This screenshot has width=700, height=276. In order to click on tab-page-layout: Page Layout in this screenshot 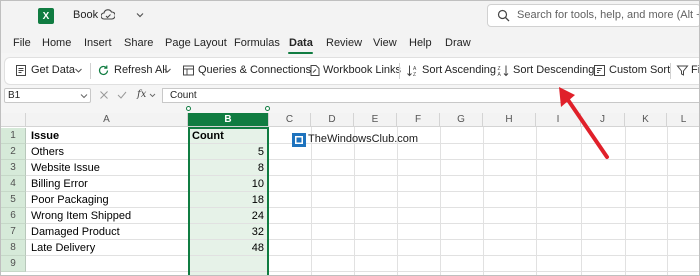, I will do `click(196, 43)`.